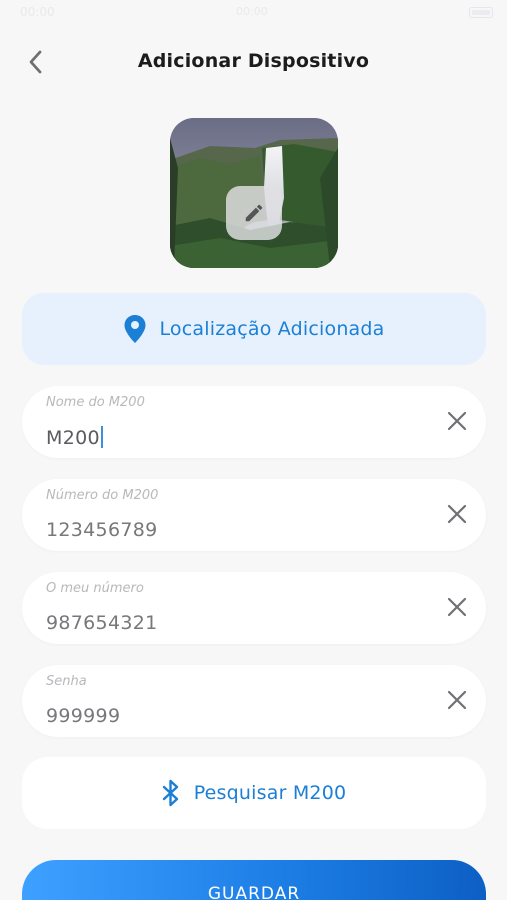 The width and height of the screenshot is (507, 900). What do you see at coordinates (170, 793) in the screenshot?
I see `bluetooth-icon` at bounding box center [170, 793].